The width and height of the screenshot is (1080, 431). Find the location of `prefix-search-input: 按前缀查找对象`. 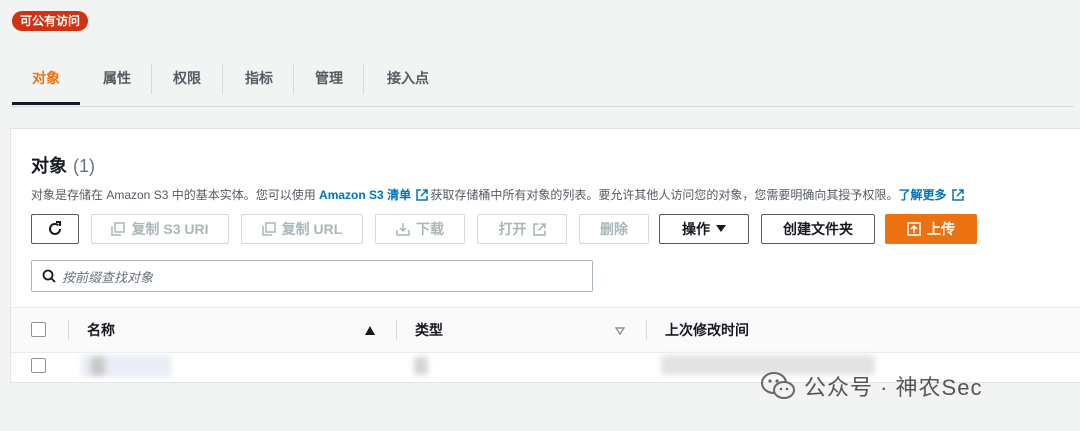

prefix-search-input: 按前缀查找对象 is located at coordinates (312, 276).